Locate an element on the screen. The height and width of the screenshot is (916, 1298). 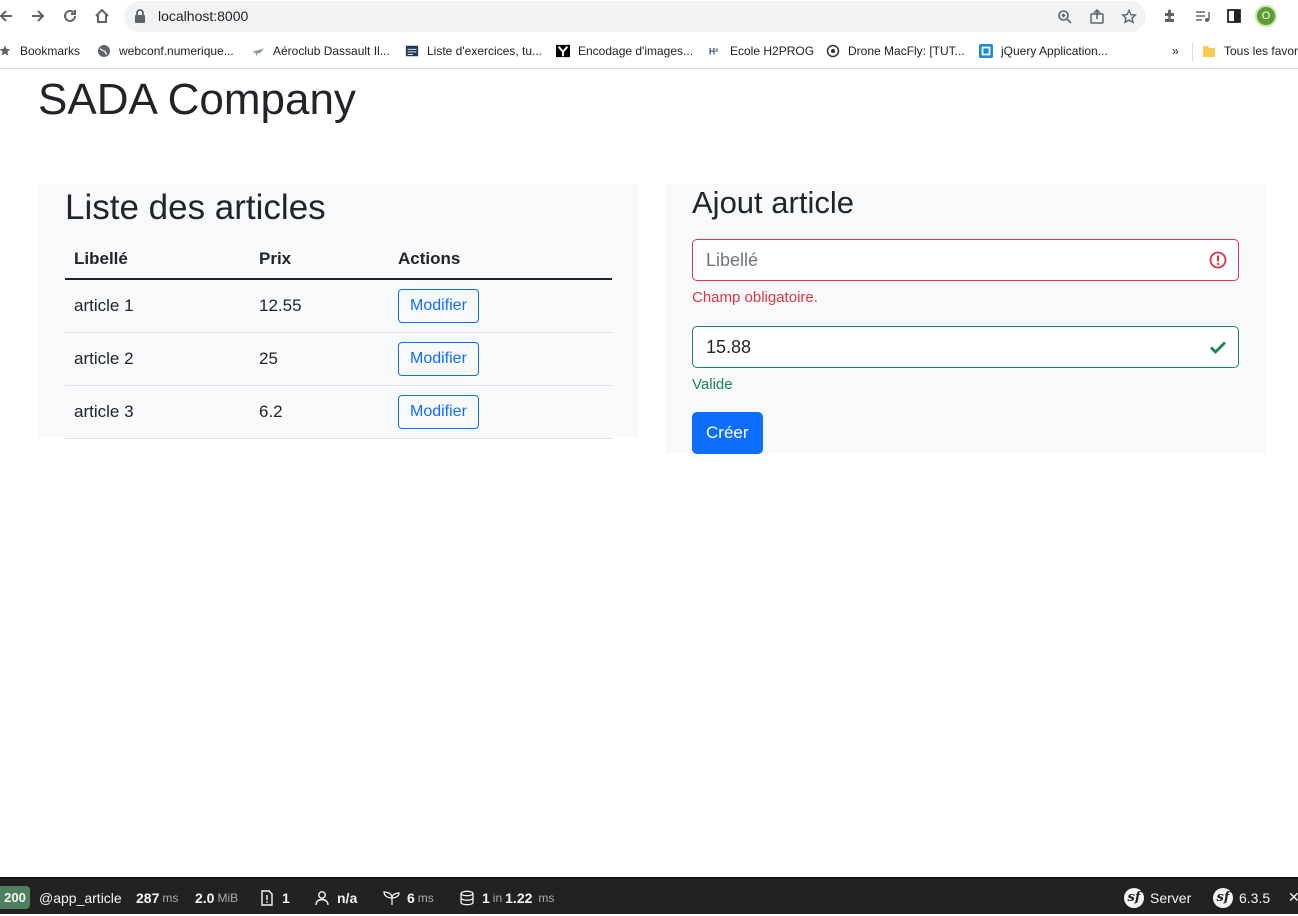
status-badge: 200 is located at coordinates (15, 897).